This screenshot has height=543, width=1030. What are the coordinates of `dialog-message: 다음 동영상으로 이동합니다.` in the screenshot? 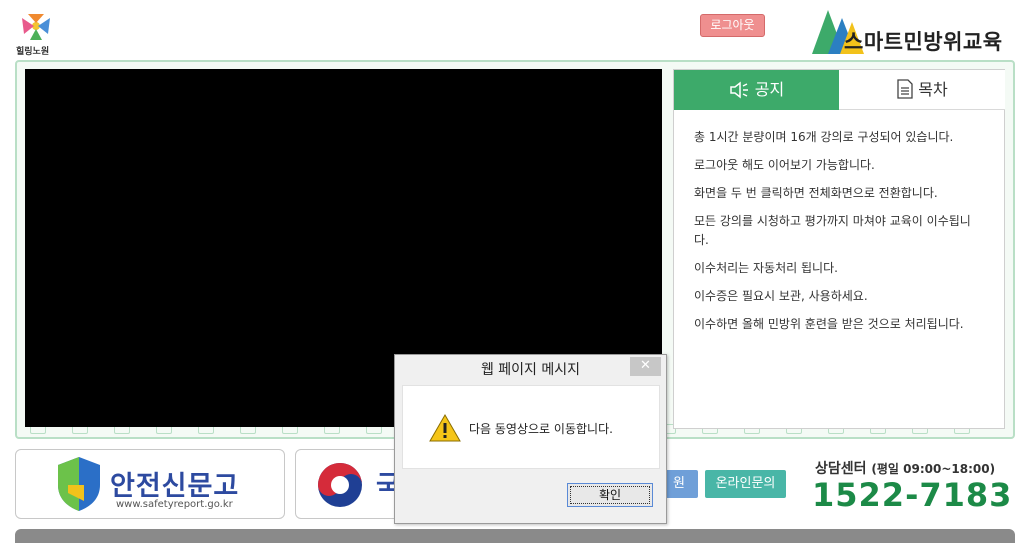 It's located at (541, 429).